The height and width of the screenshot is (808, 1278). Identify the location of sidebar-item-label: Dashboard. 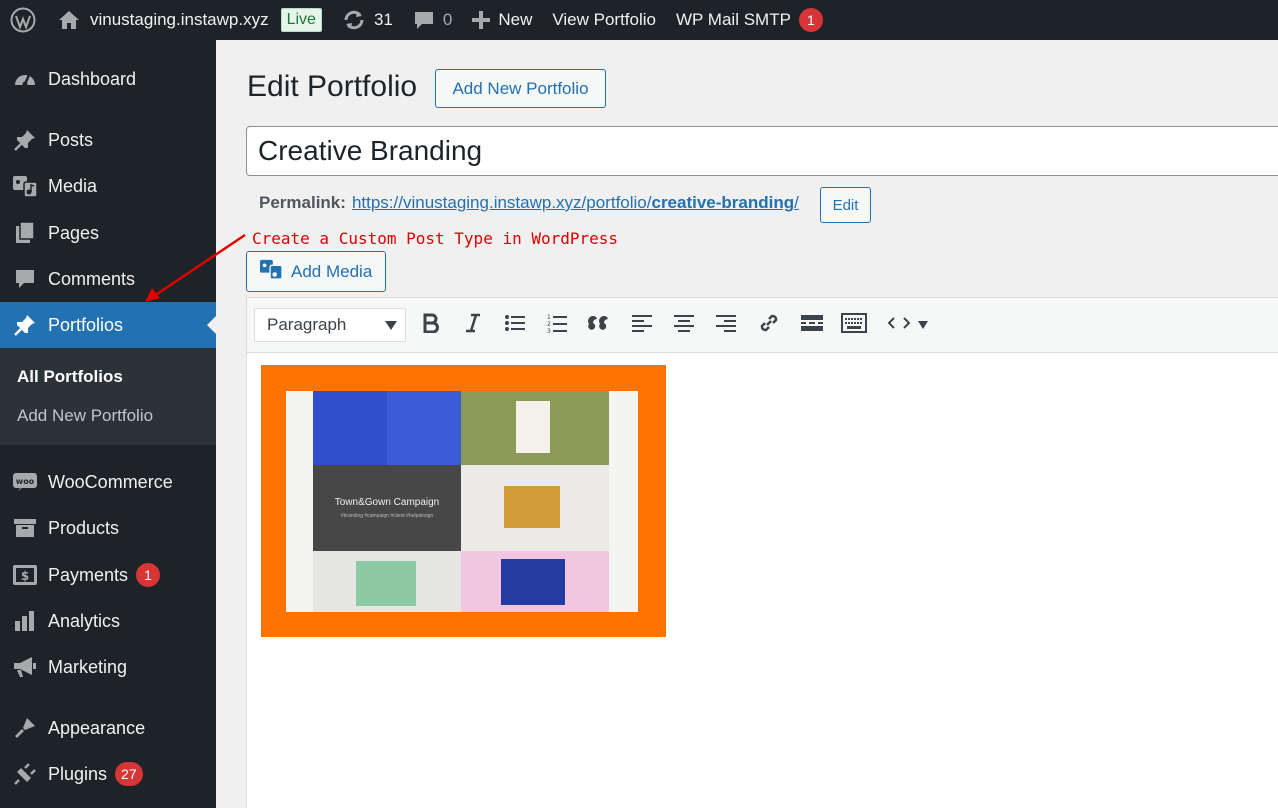
(92, 78).